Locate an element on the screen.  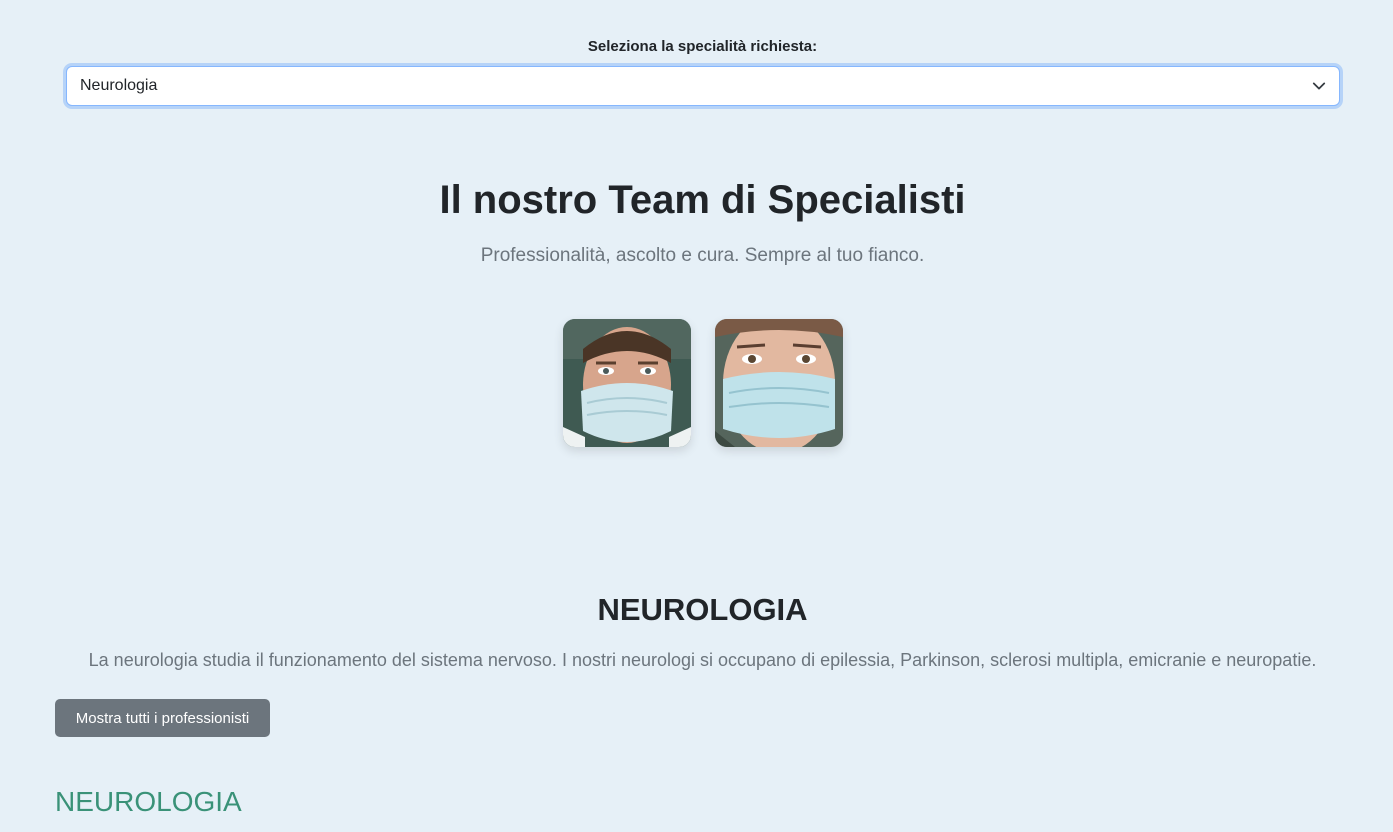
show-all-professionals-button: Mostra tutti i professionisti is located at coordinates (162, 718).